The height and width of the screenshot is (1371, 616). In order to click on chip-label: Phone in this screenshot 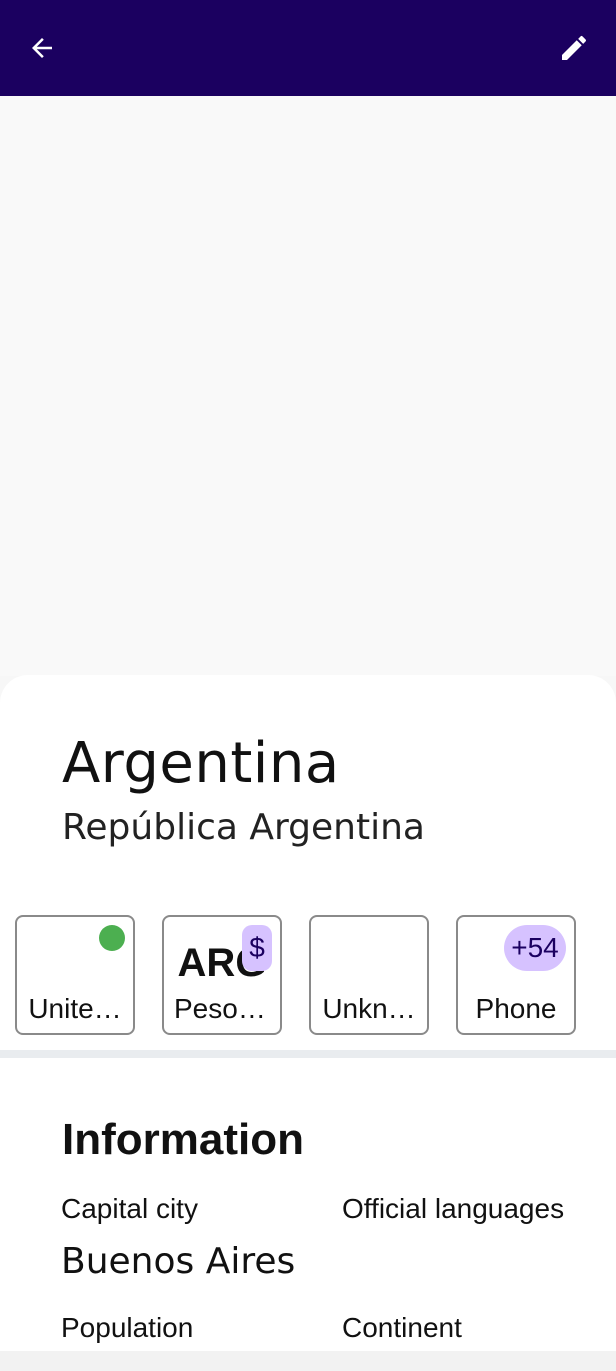, I will do `click(516, 1008)`.